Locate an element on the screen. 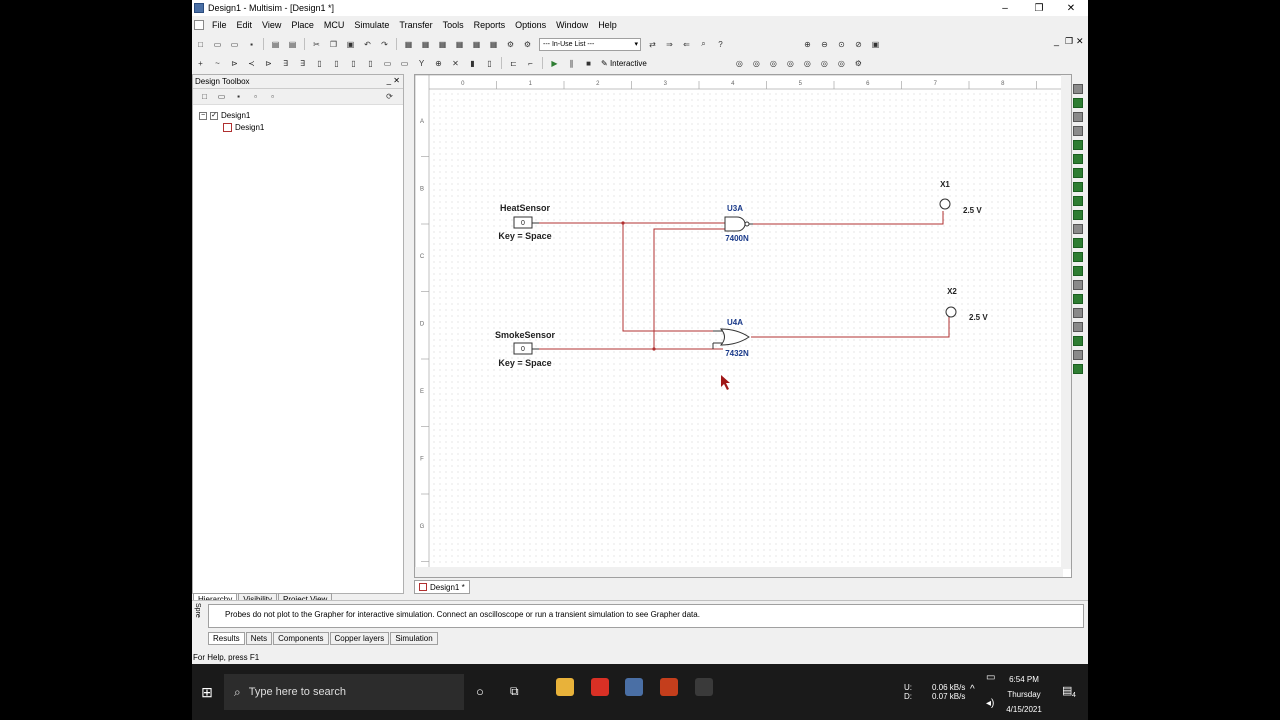 This screenshot has width=1280, height=720. zoom-area-icon: ⊙ is located at coordinates (842, 44).